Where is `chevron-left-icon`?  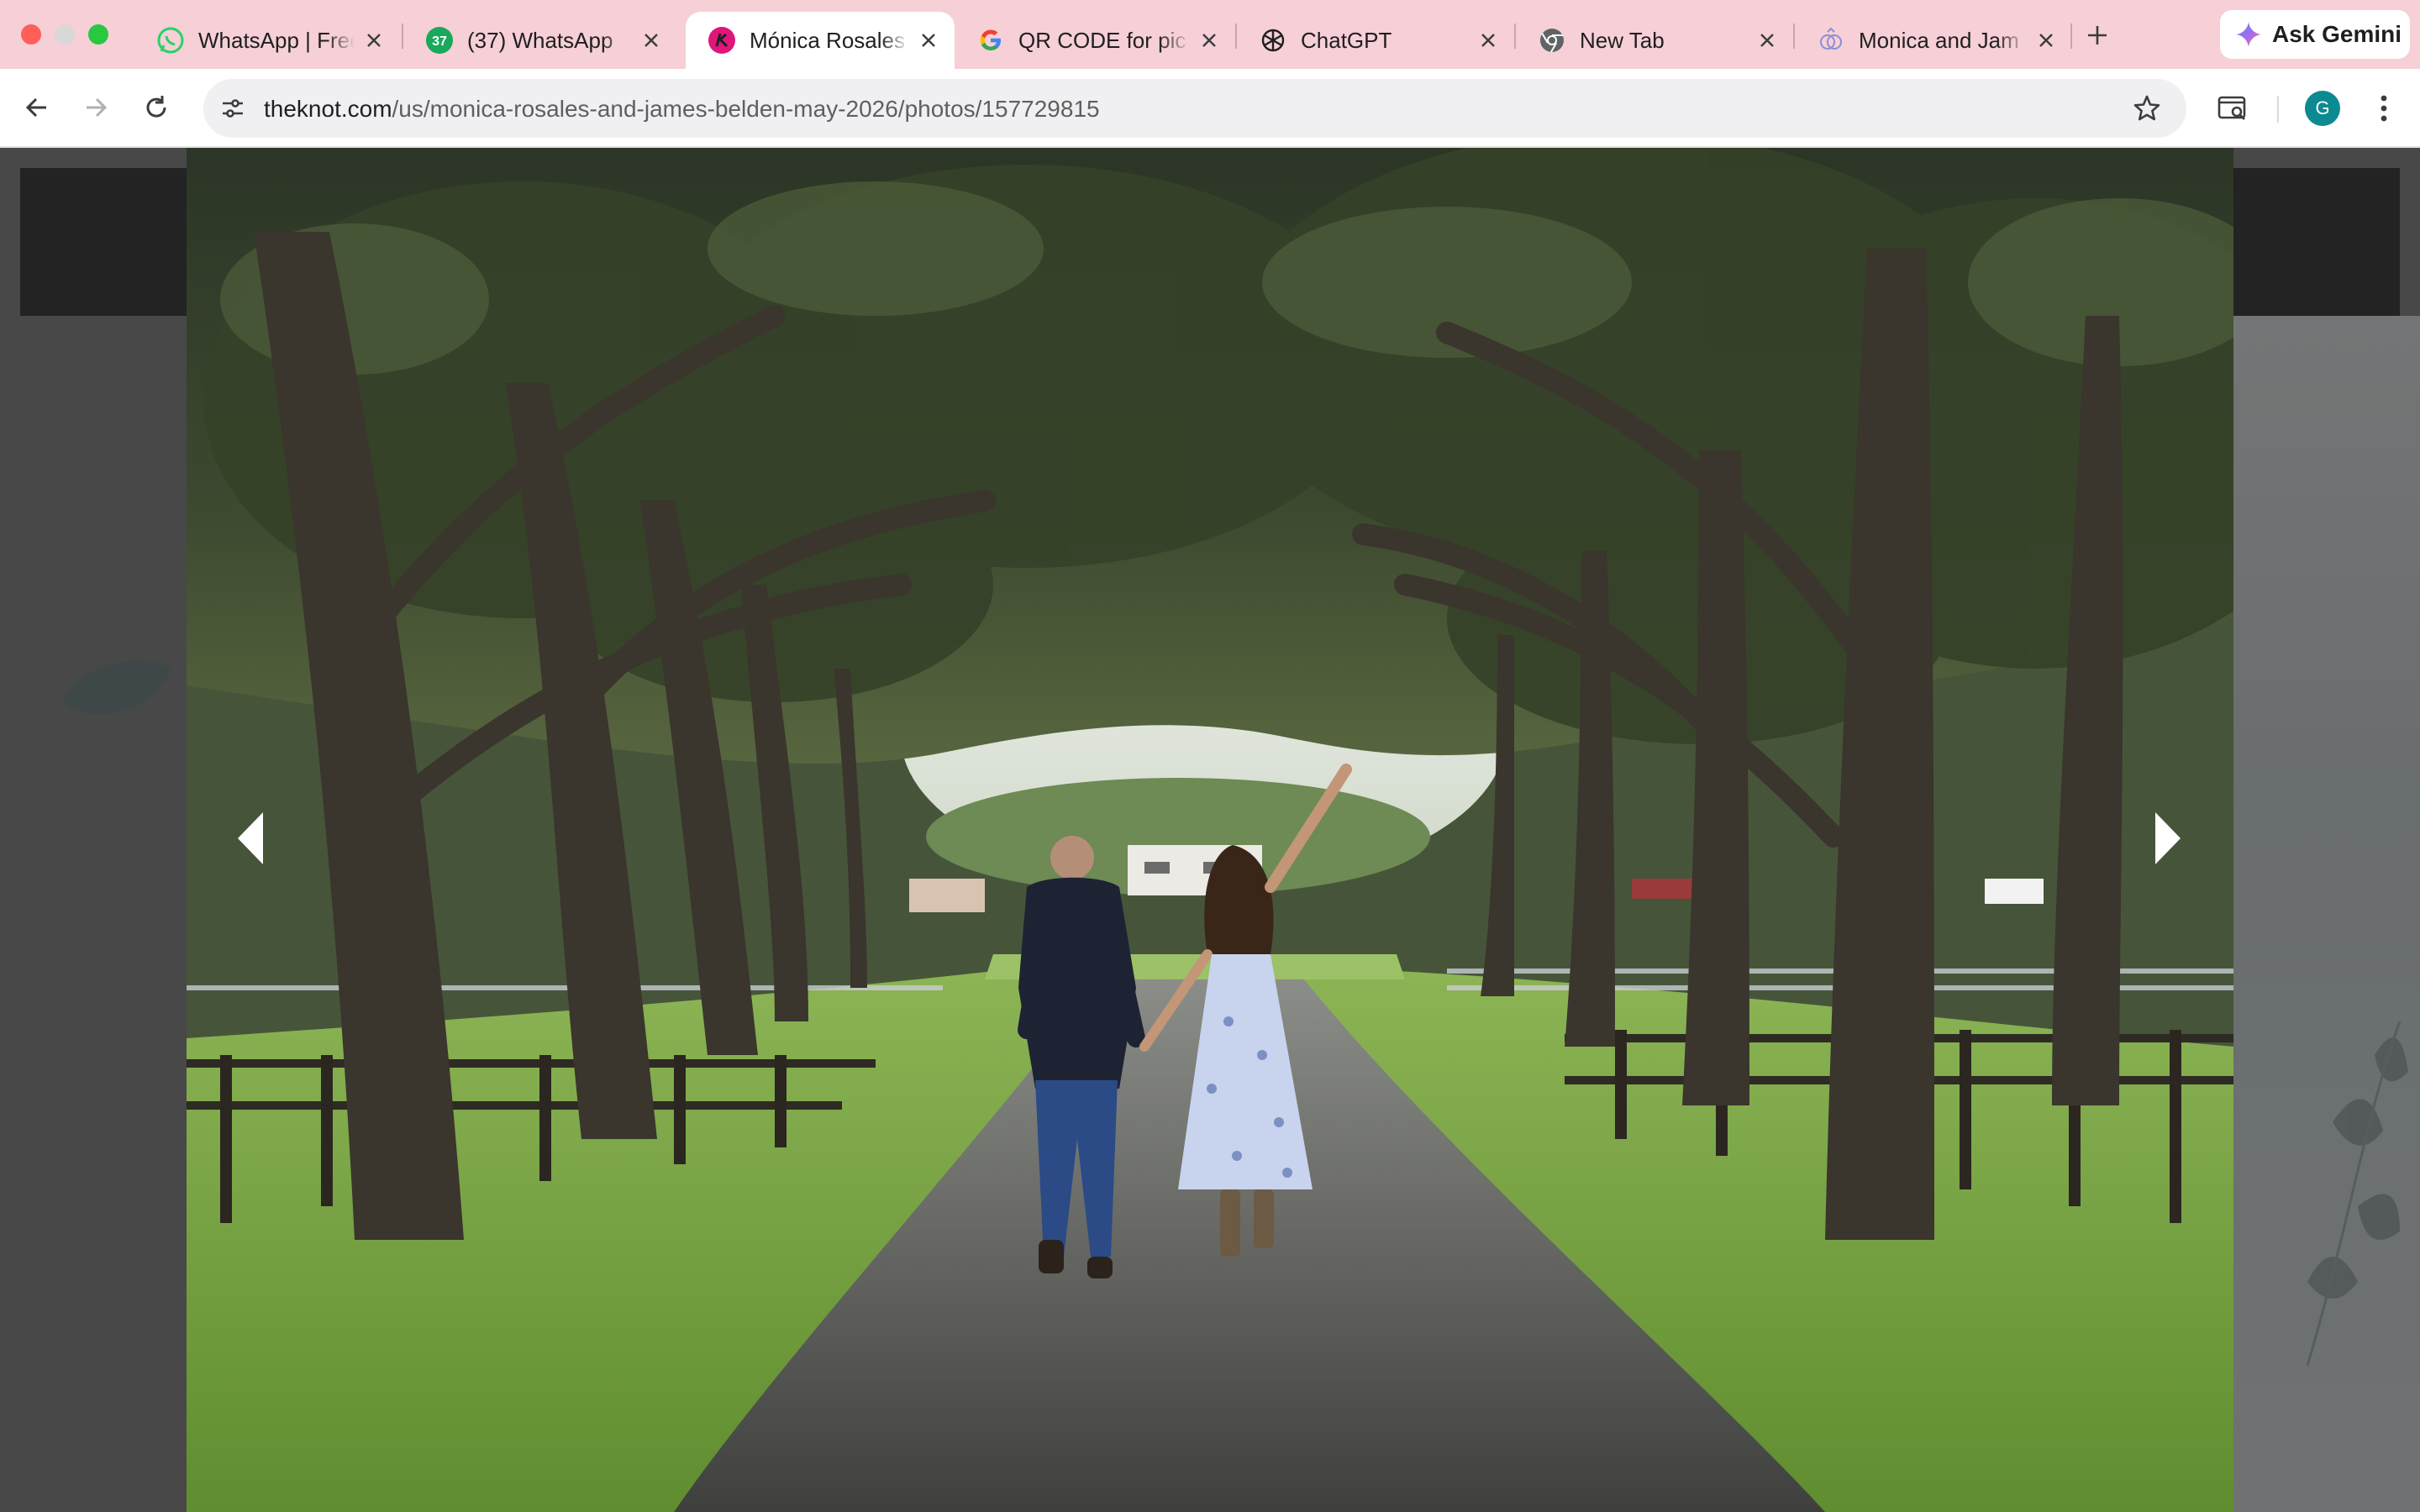
chevron-left-icon is located at coordinates (250, 838).